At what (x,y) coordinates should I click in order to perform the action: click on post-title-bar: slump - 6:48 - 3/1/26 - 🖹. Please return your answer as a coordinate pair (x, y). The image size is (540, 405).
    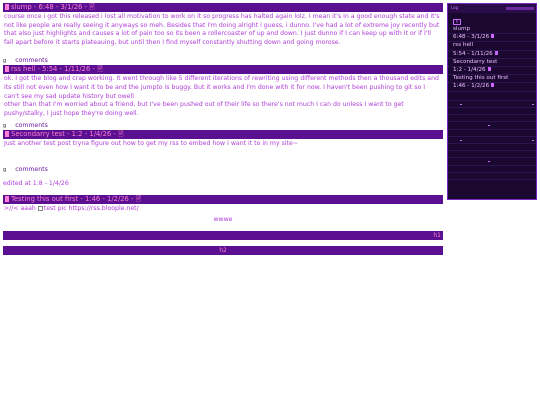
    Looking at the image, I should click on (223, 7).